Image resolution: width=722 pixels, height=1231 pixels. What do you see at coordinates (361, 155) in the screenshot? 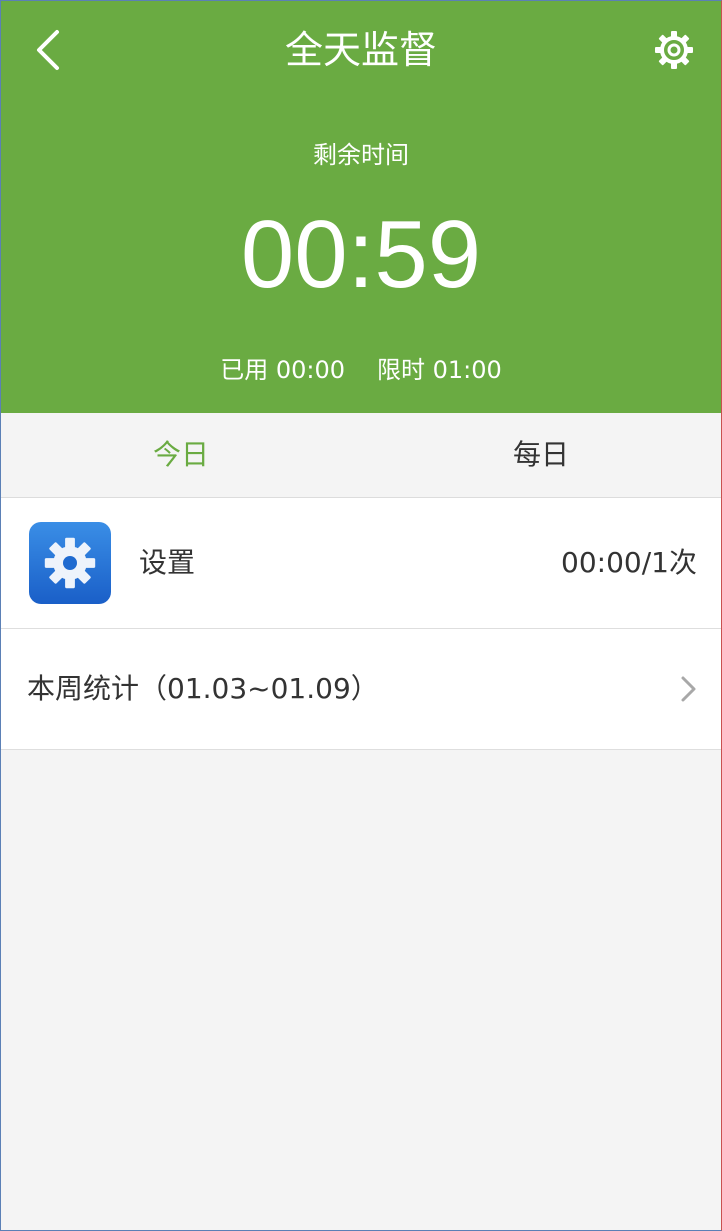
I see `remaining-time-label: 剩余时间` at bounding box center [361, 155].